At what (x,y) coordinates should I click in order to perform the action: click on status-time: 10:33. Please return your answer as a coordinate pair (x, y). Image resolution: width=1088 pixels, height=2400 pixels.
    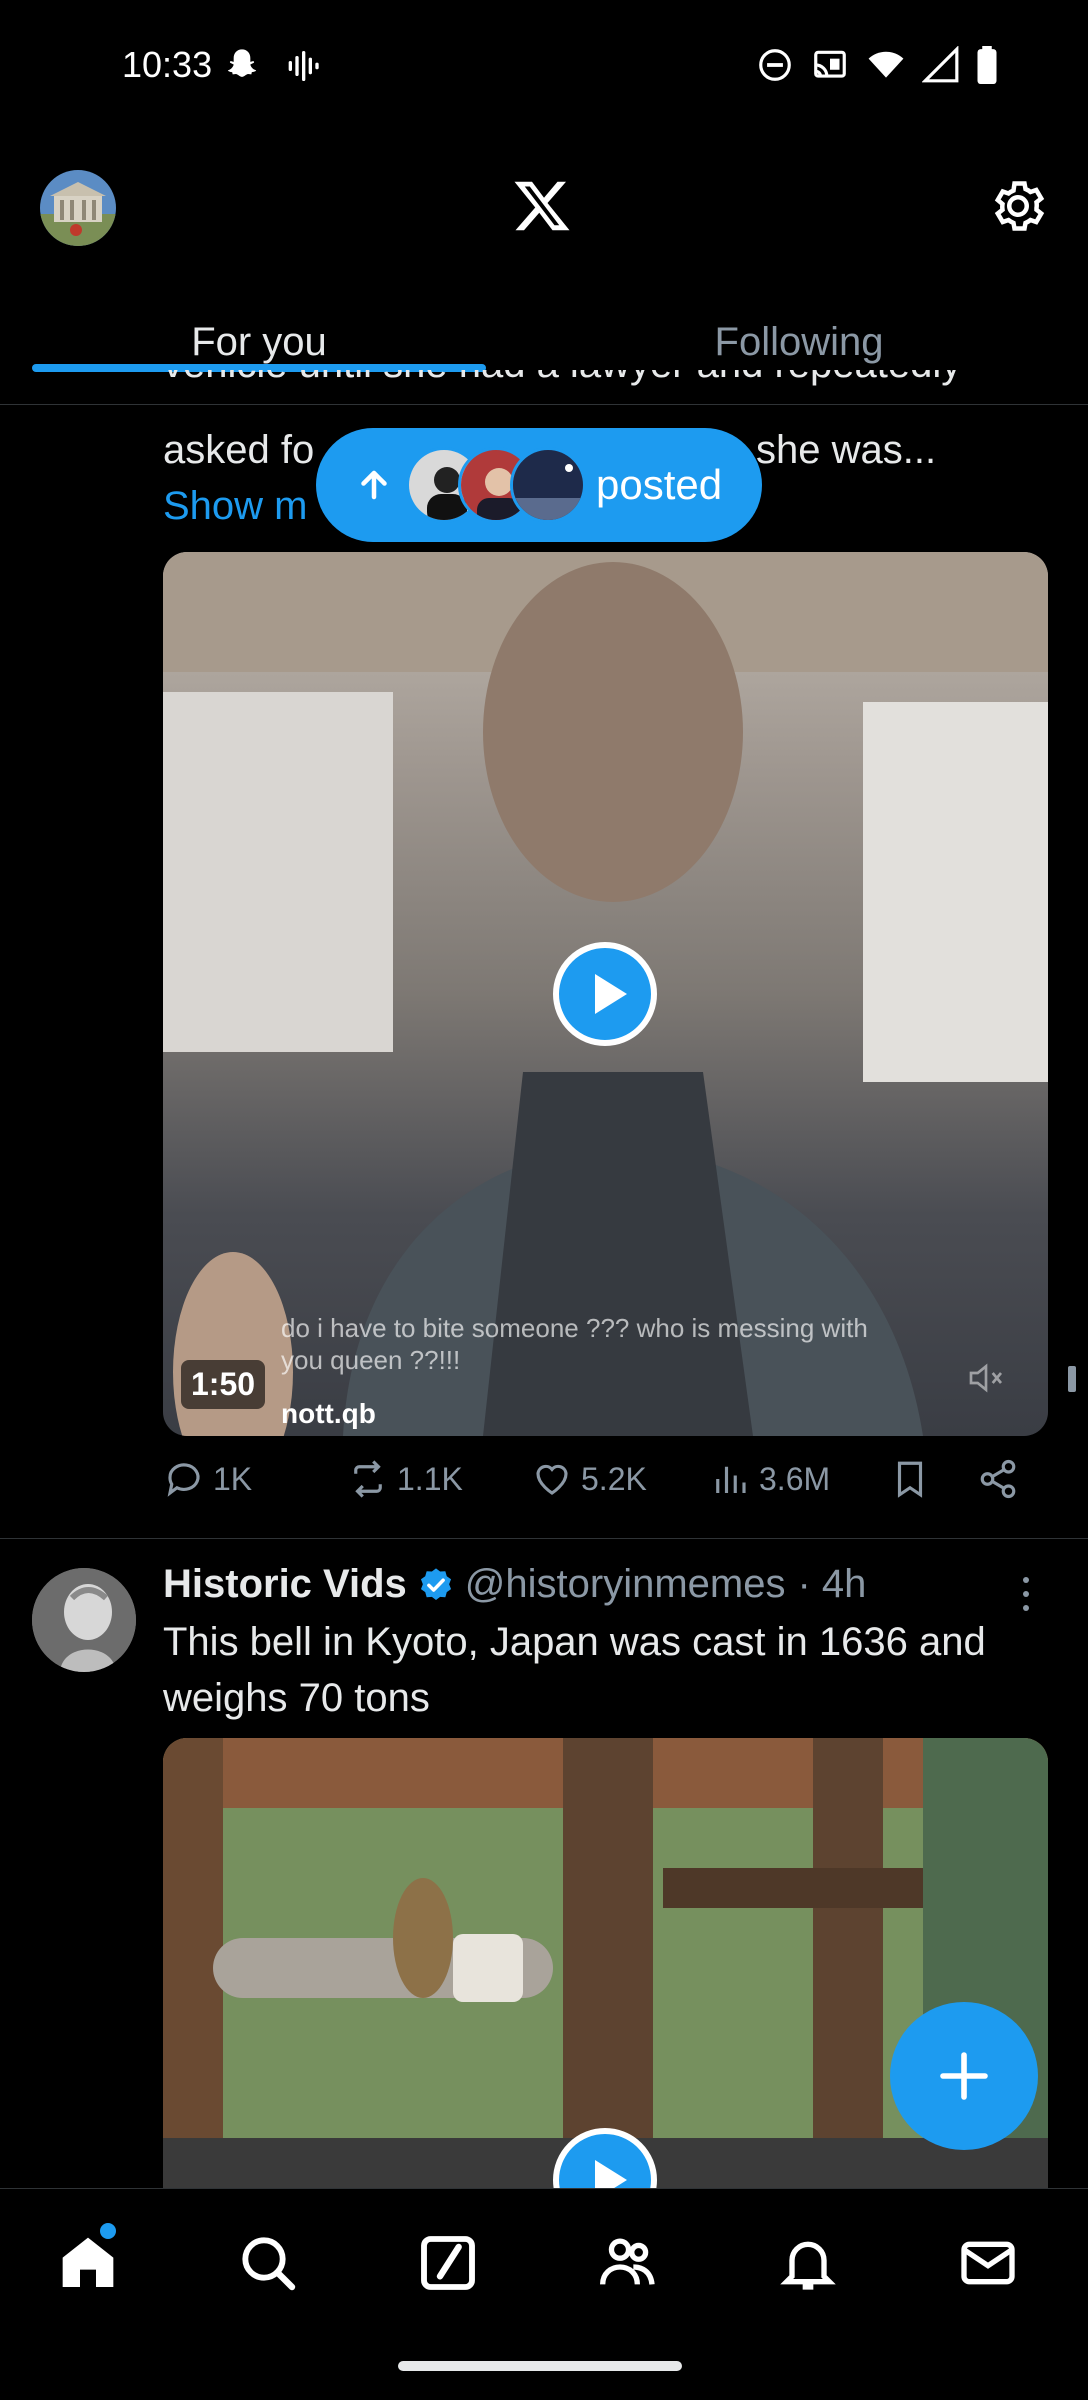
    Looking at the image, I should click on (167, 64).